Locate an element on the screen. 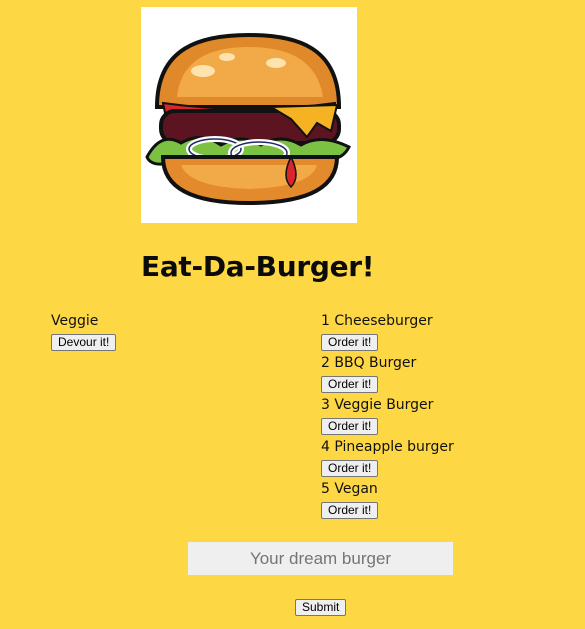 Image resolution: width=585 pixels, height=629 pixels. list-item: Veggie Devour it! is located at coordinates (84, 333).